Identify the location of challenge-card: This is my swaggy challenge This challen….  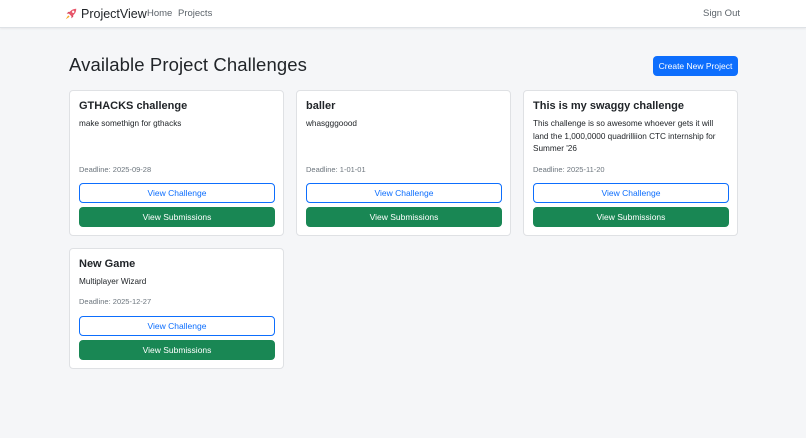
(630, 163).